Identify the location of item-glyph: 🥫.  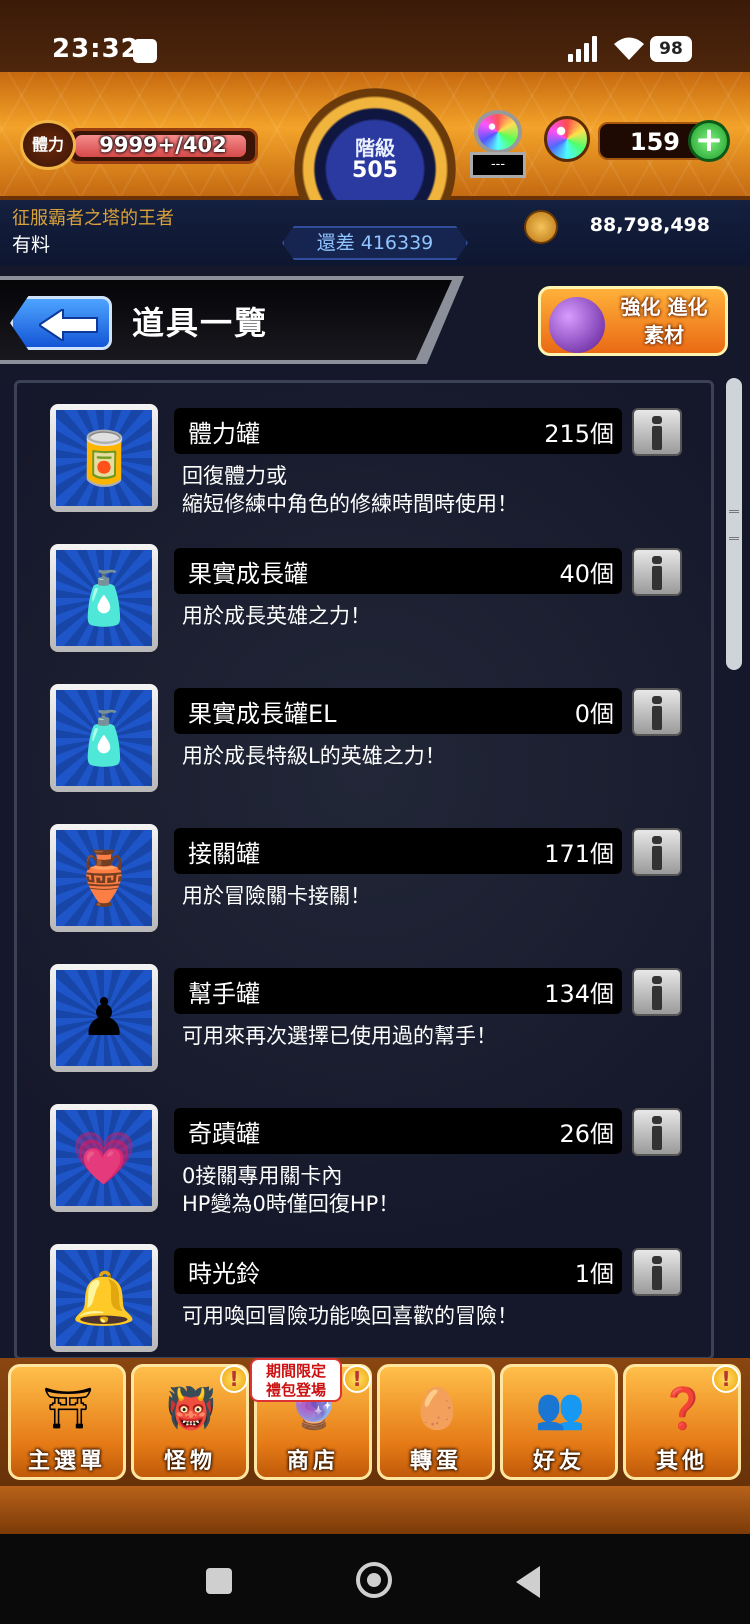
(104, 458).